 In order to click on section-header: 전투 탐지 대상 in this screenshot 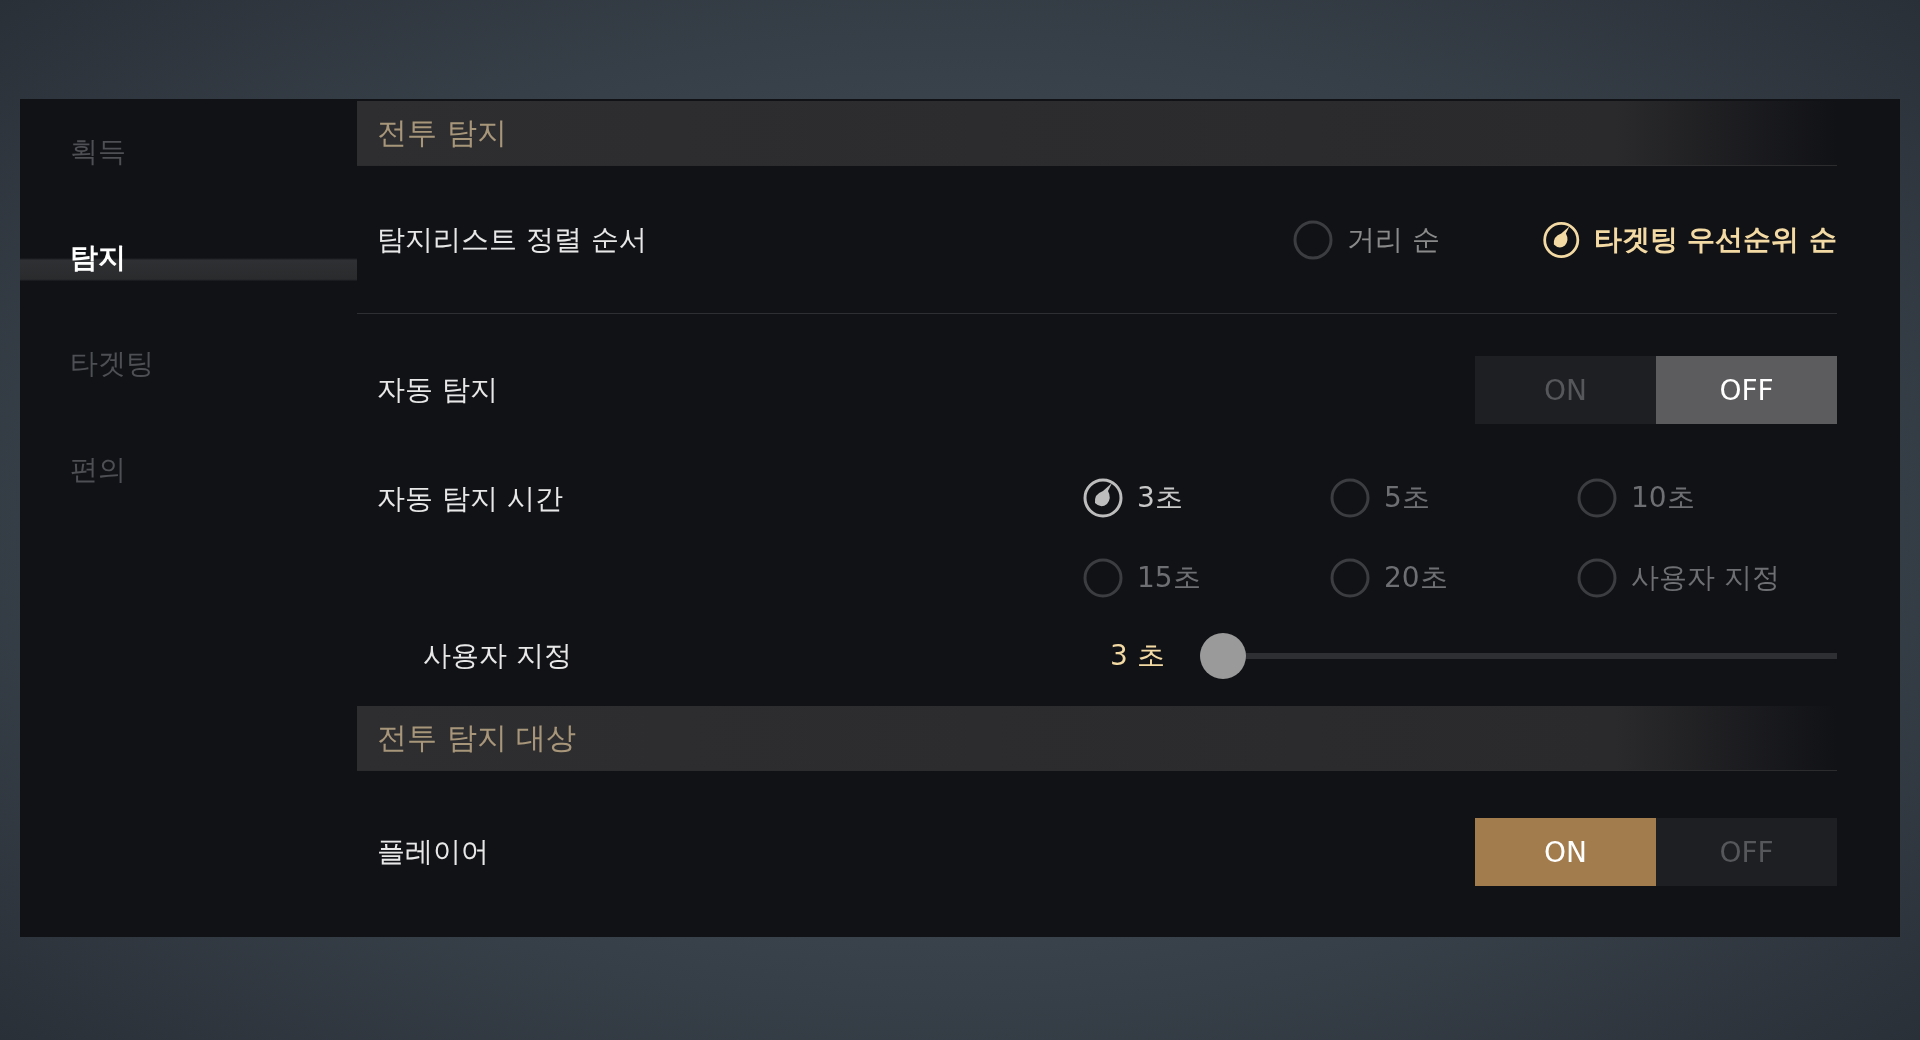, I will do `click(1097, 738)`.